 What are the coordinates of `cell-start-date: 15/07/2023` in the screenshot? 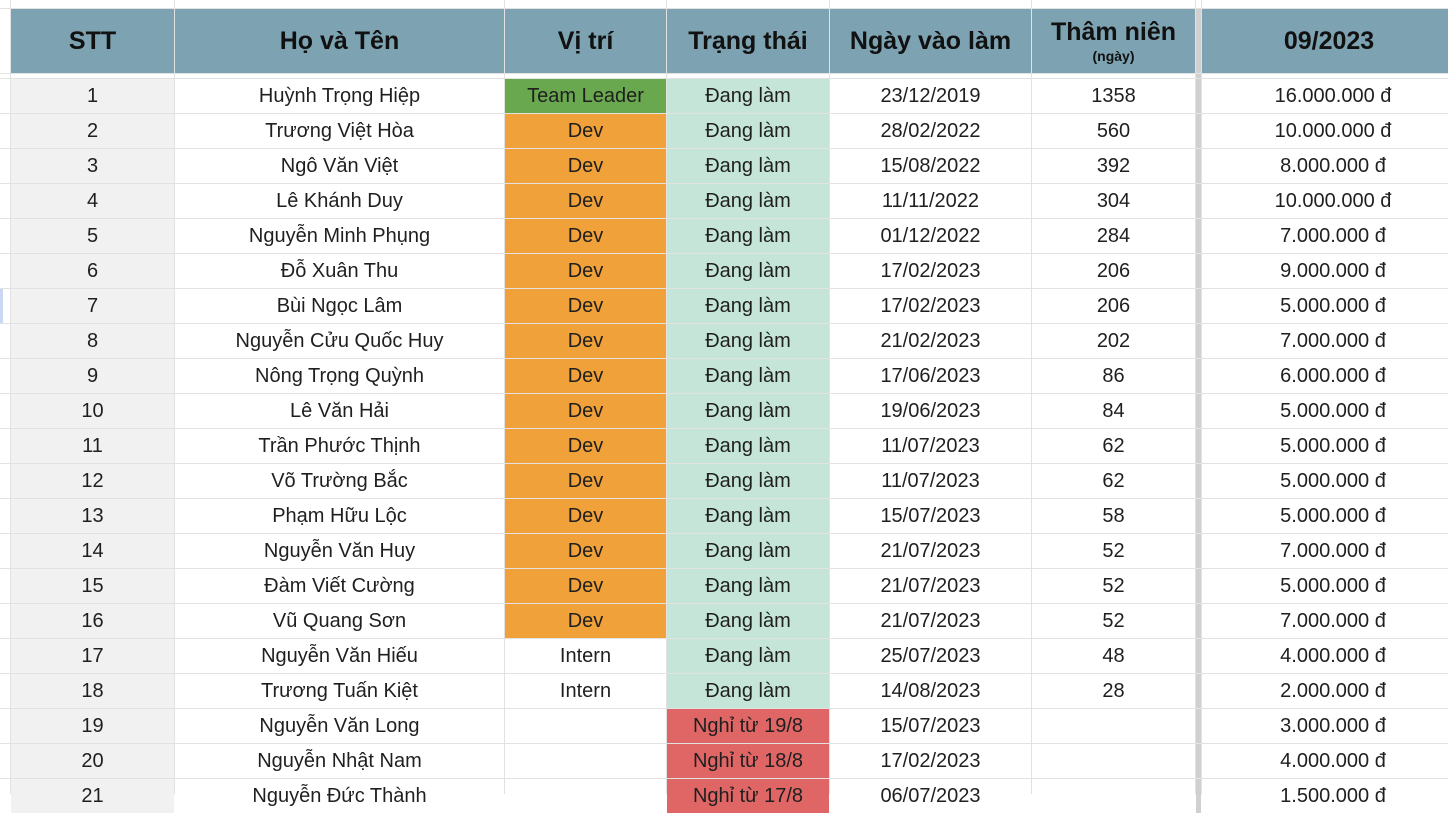 It's located at (930, 516).